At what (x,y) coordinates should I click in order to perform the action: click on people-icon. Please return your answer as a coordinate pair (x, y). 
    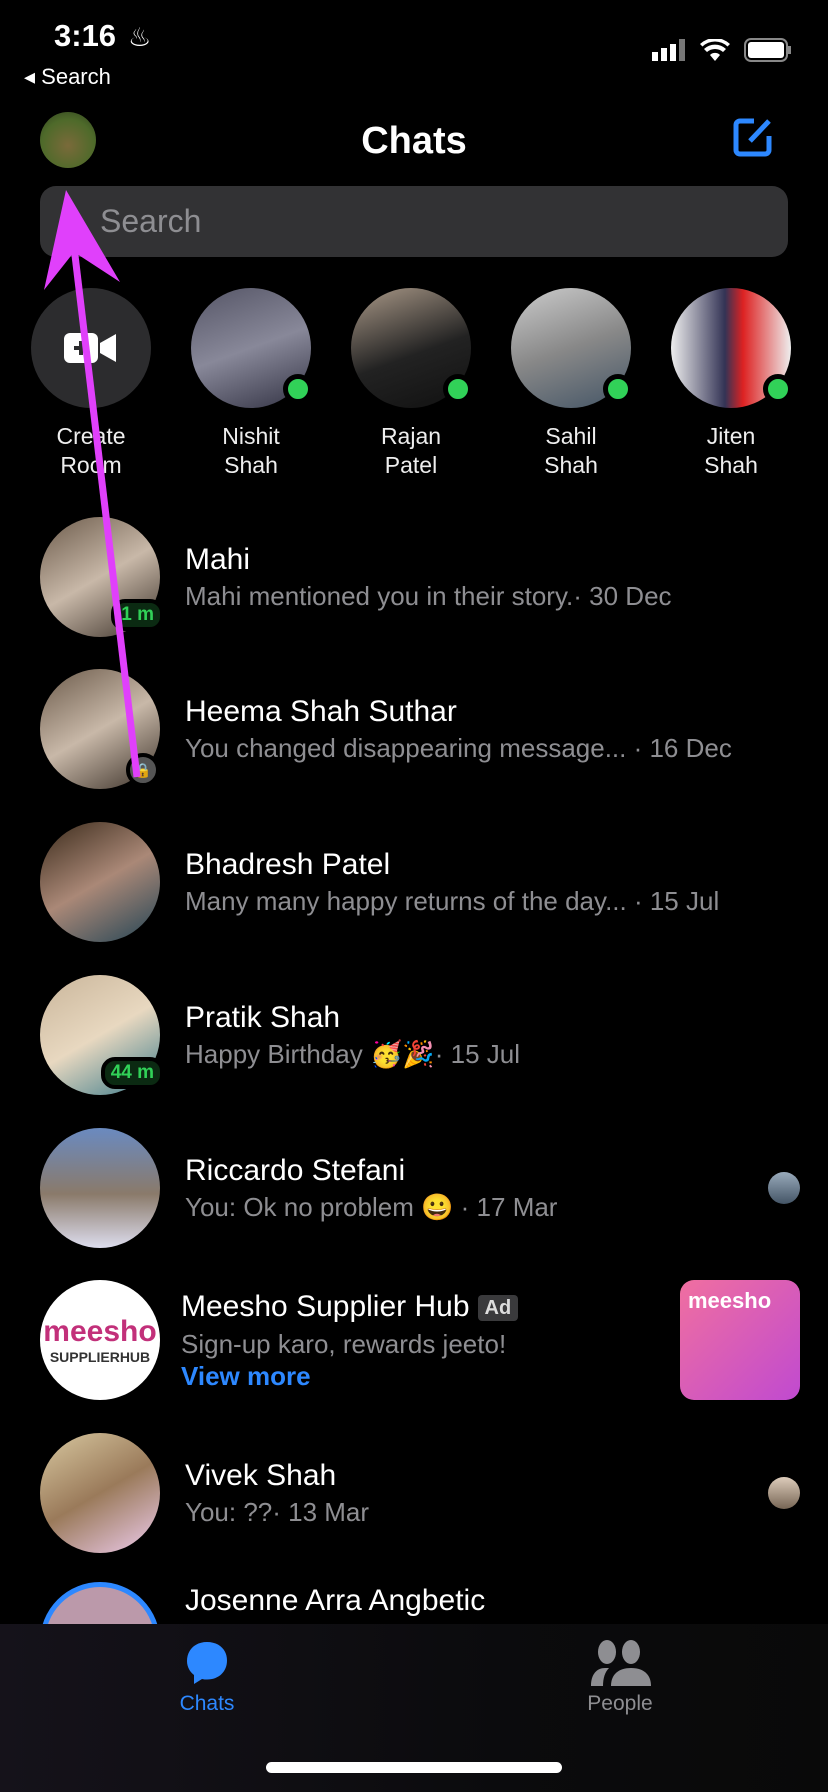
    Looking at the image, I should click on (621, 1663).